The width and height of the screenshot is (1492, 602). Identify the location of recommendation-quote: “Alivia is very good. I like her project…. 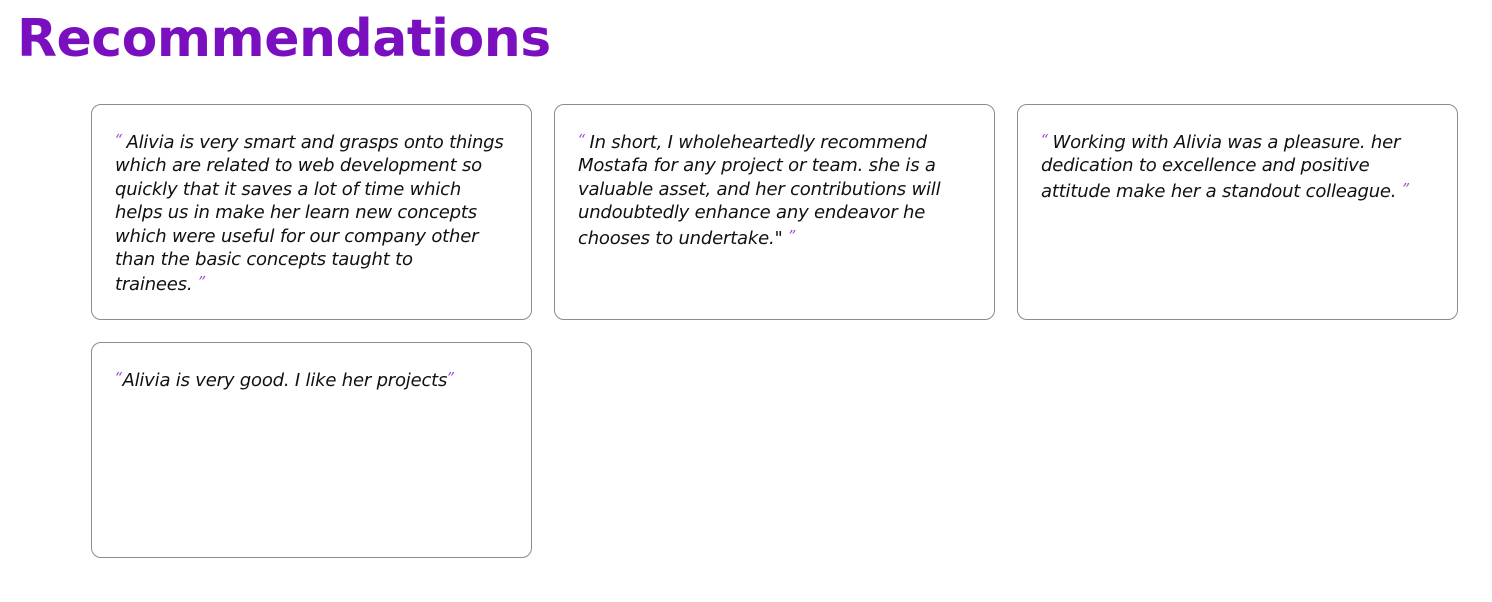
(312, 379).